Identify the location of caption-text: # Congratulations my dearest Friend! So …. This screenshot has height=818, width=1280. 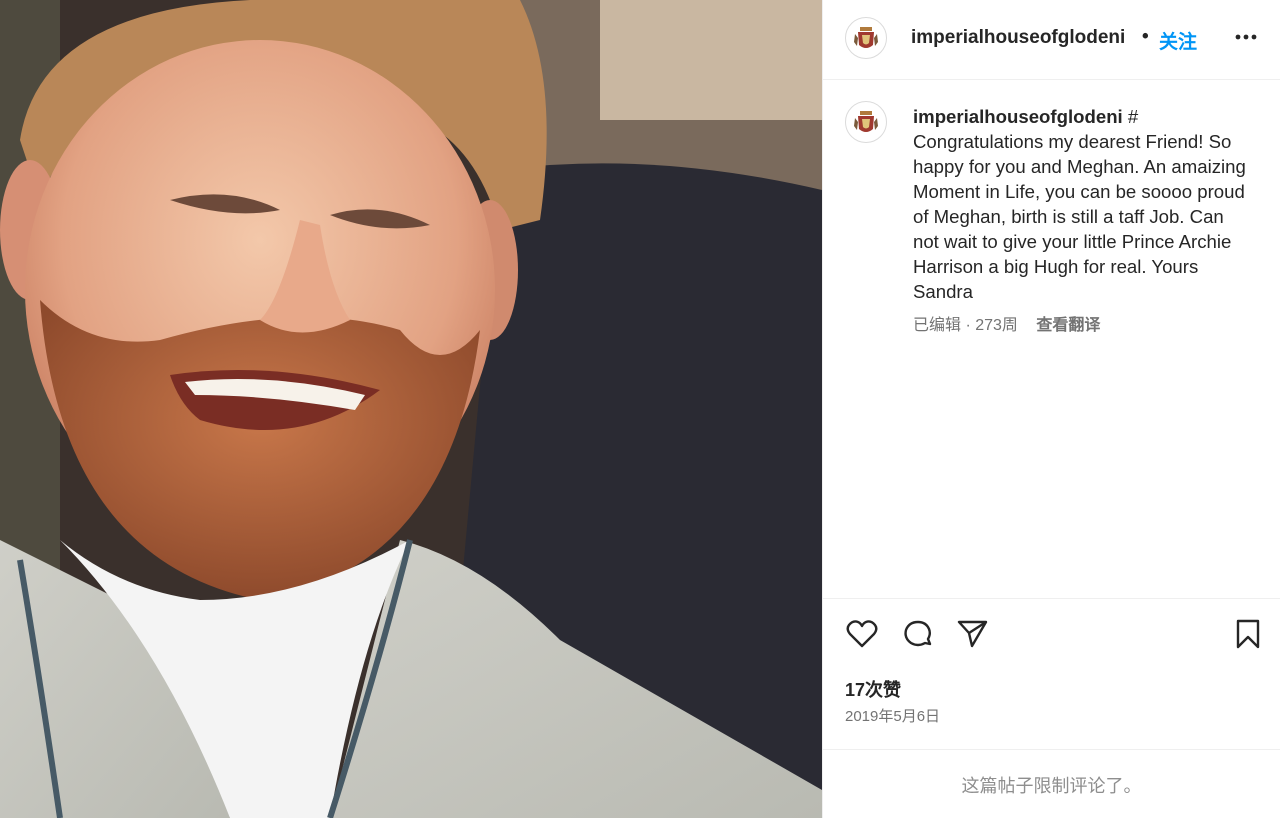
(1079, 204).